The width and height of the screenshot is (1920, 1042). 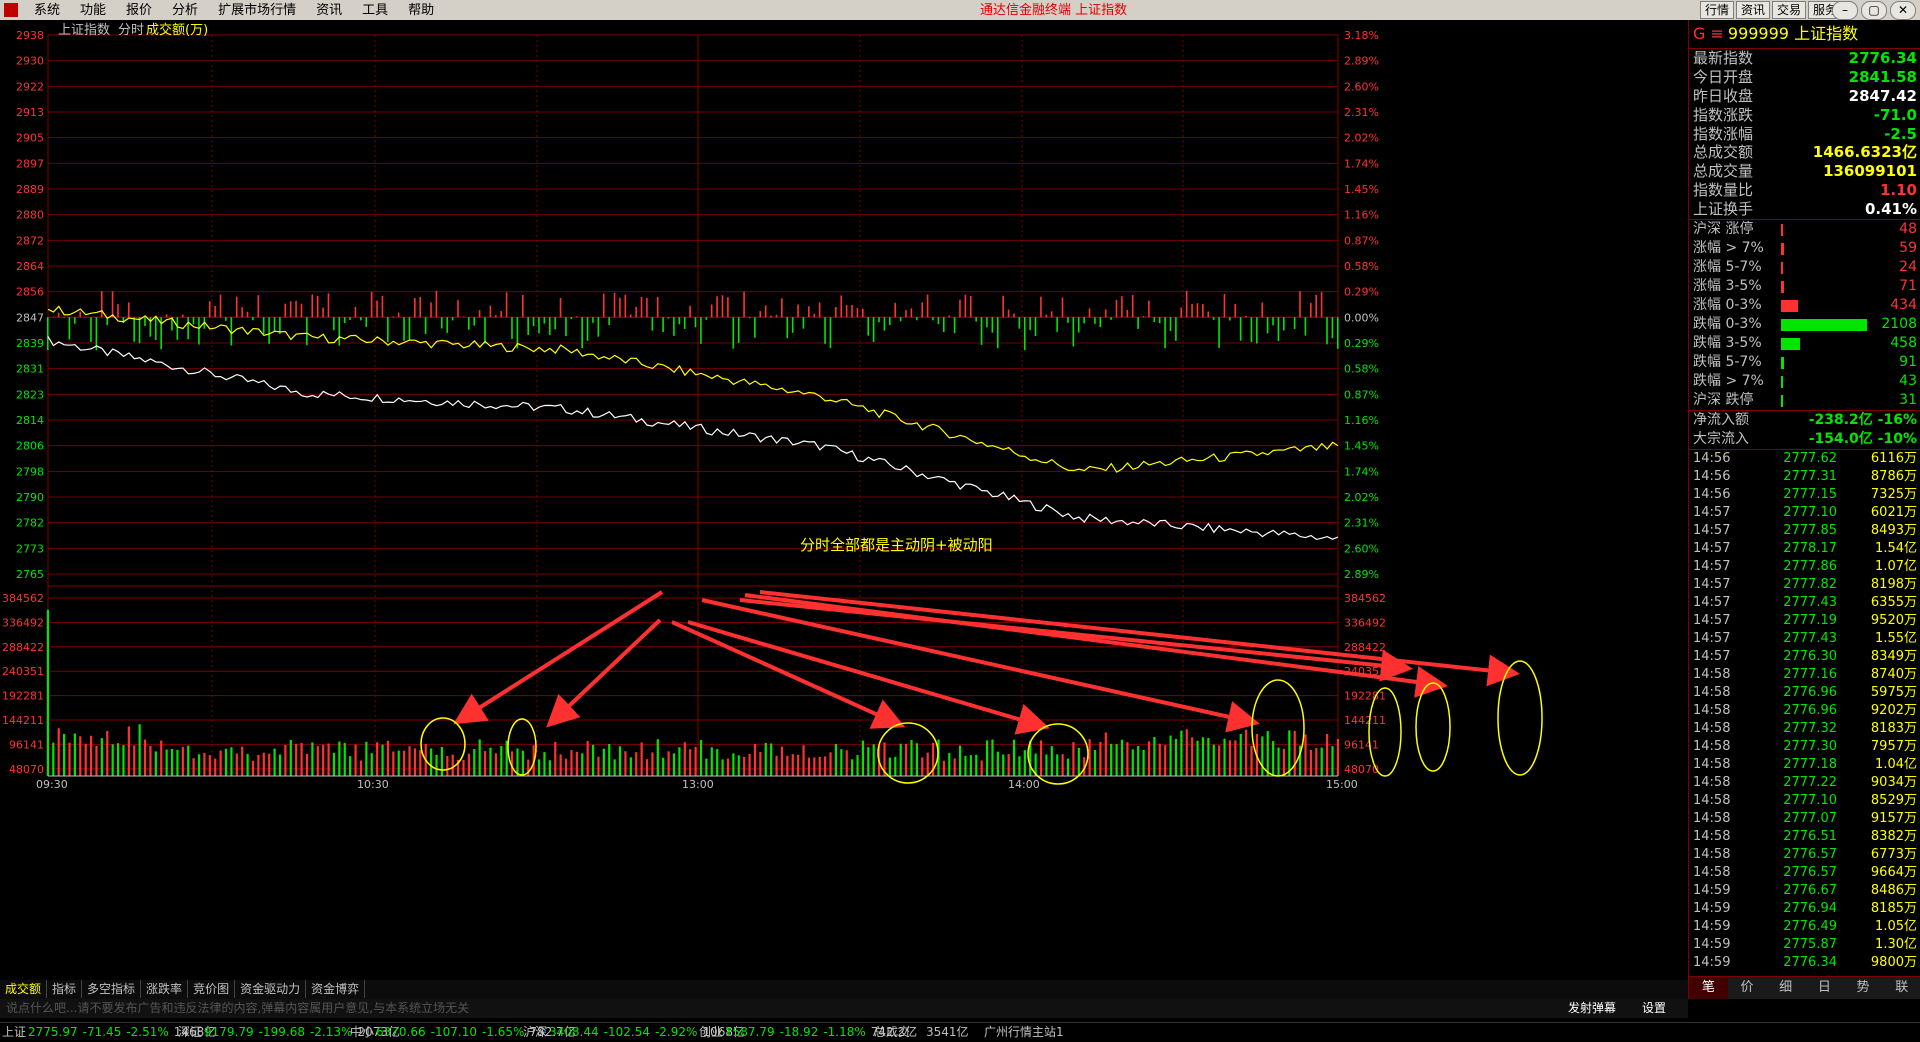 What do you see at coordinates (185, 10) in the screenshot?
I see `menu-analysis: 分析` at bounding box center [185, 10].